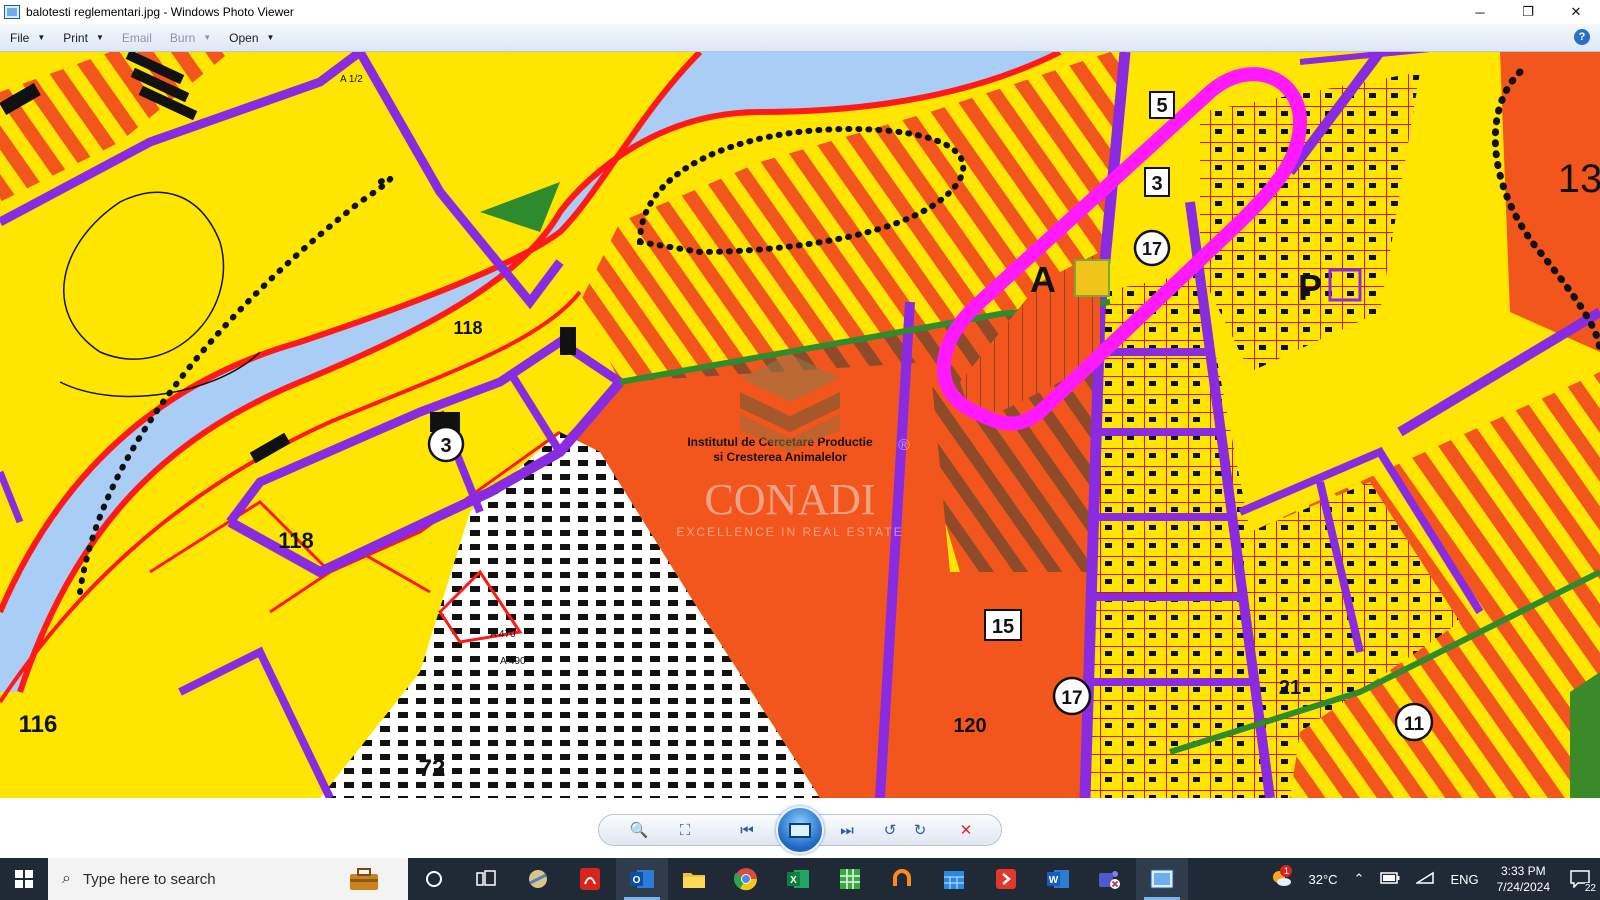 Image resolution: width=1600 pixels, height=900 pixels. Describe the element at coordinates (793, 880) in the screenshot. I see `svg-text: X` at that location.